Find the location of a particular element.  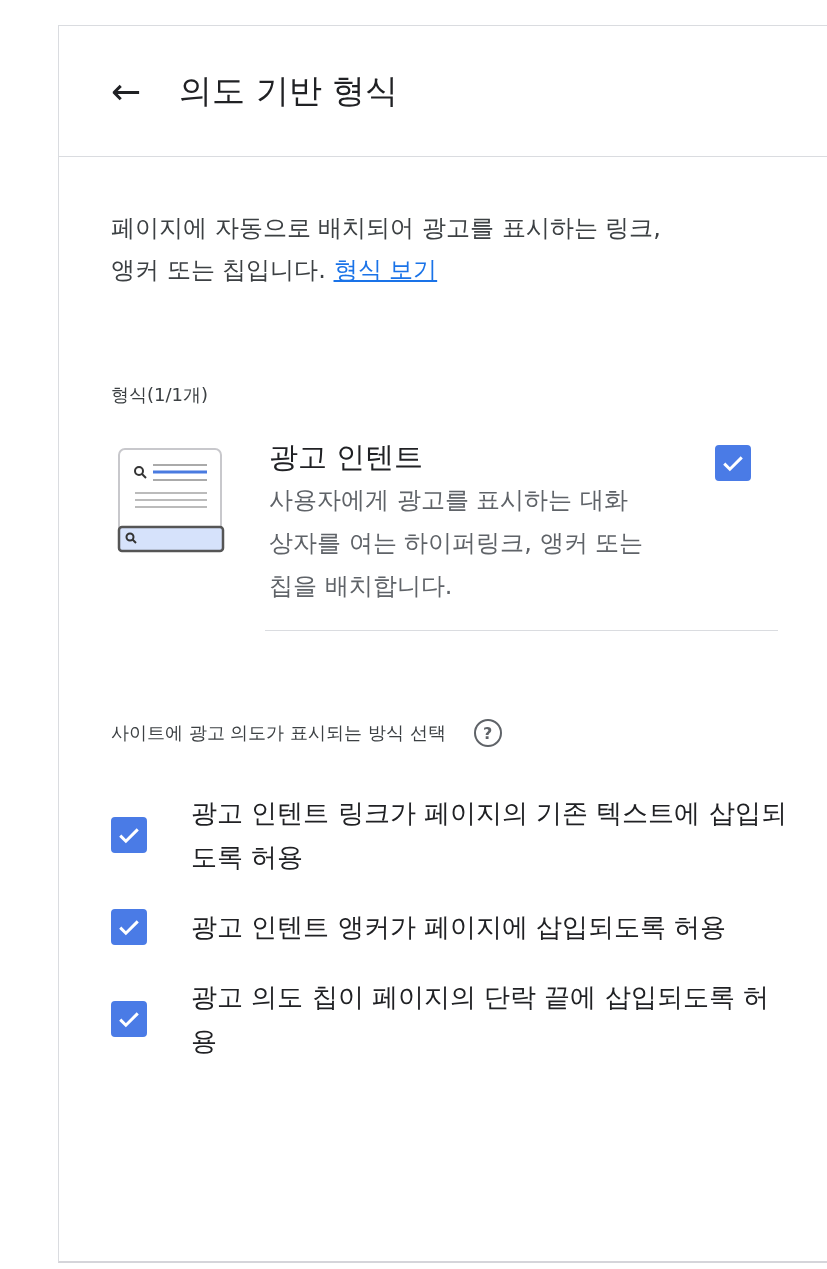

page-title: 의도 기반 형식 is located at coordinates (289, 90).